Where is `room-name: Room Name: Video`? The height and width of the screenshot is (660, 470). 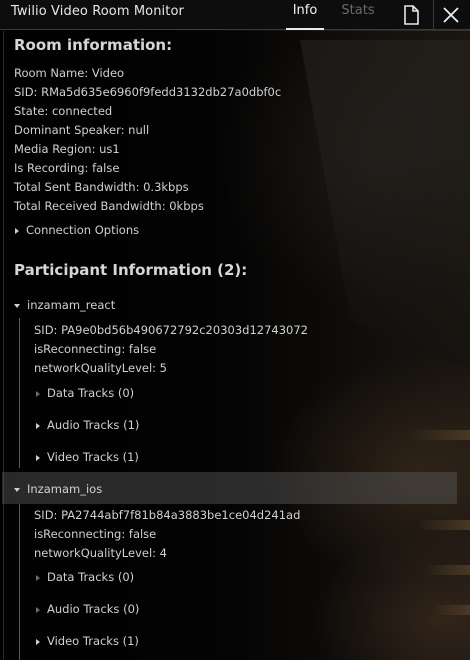 room-name: Room Name: Video is located at coordinates (69, 73).